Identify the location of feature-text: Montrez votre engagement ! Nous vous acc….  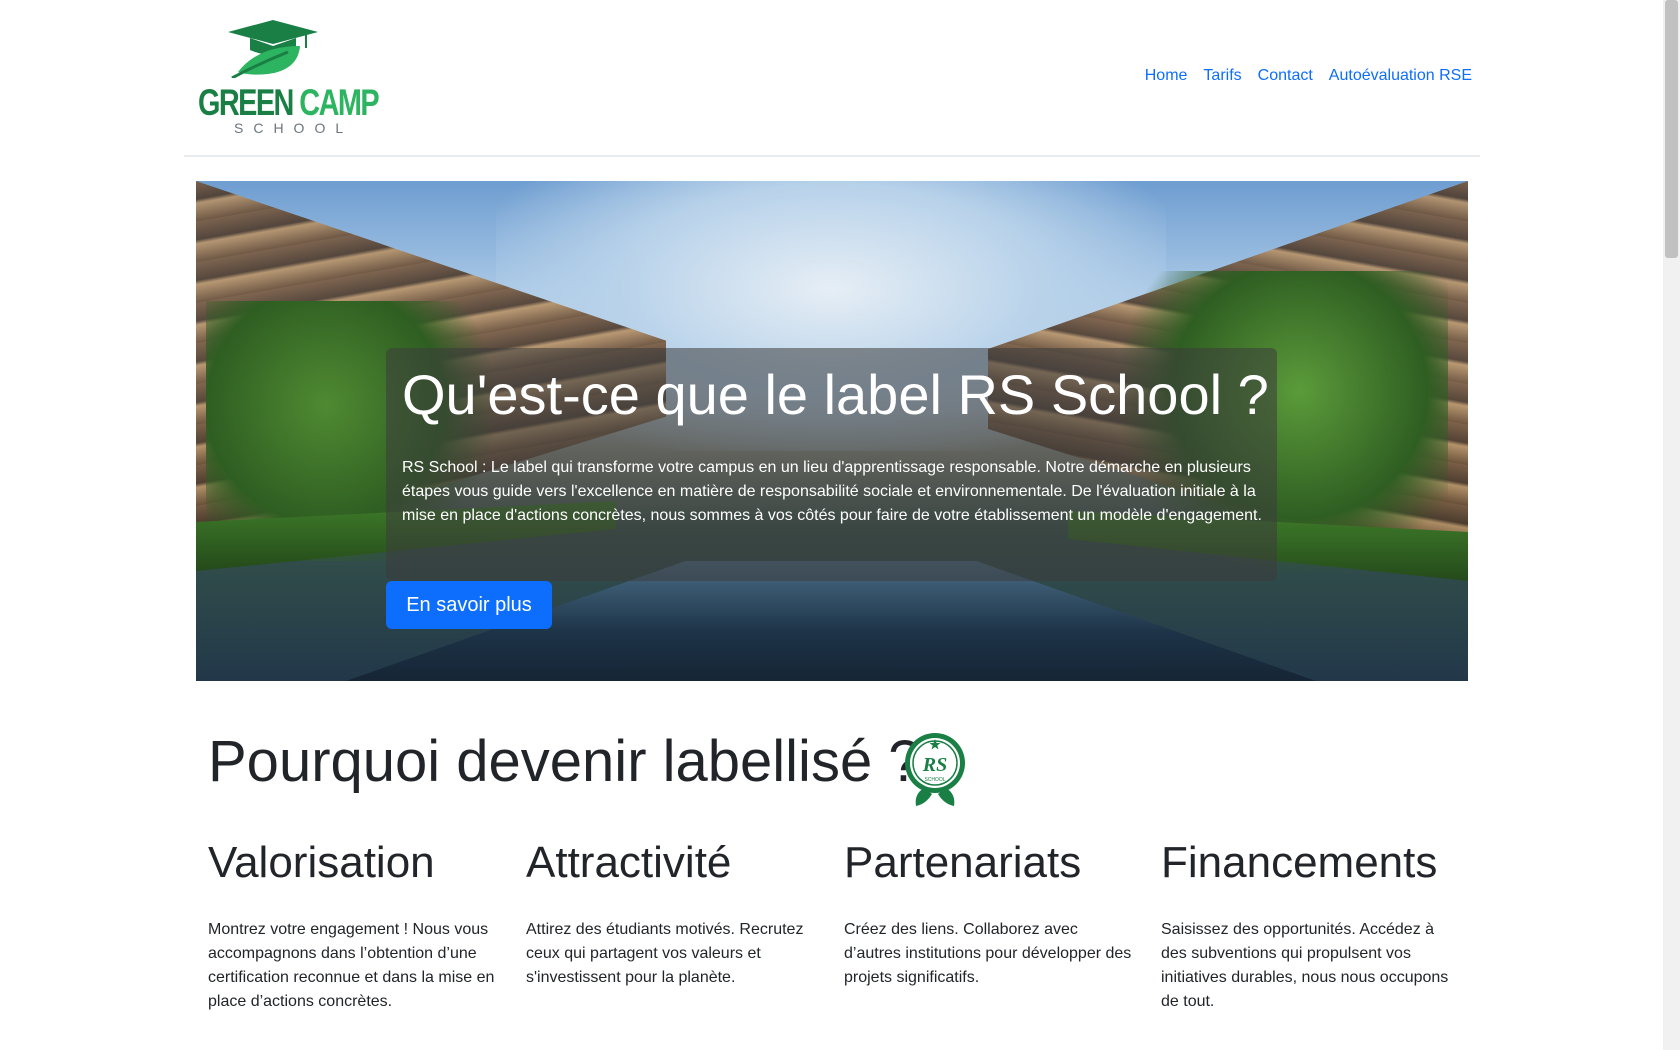
(351, 965).